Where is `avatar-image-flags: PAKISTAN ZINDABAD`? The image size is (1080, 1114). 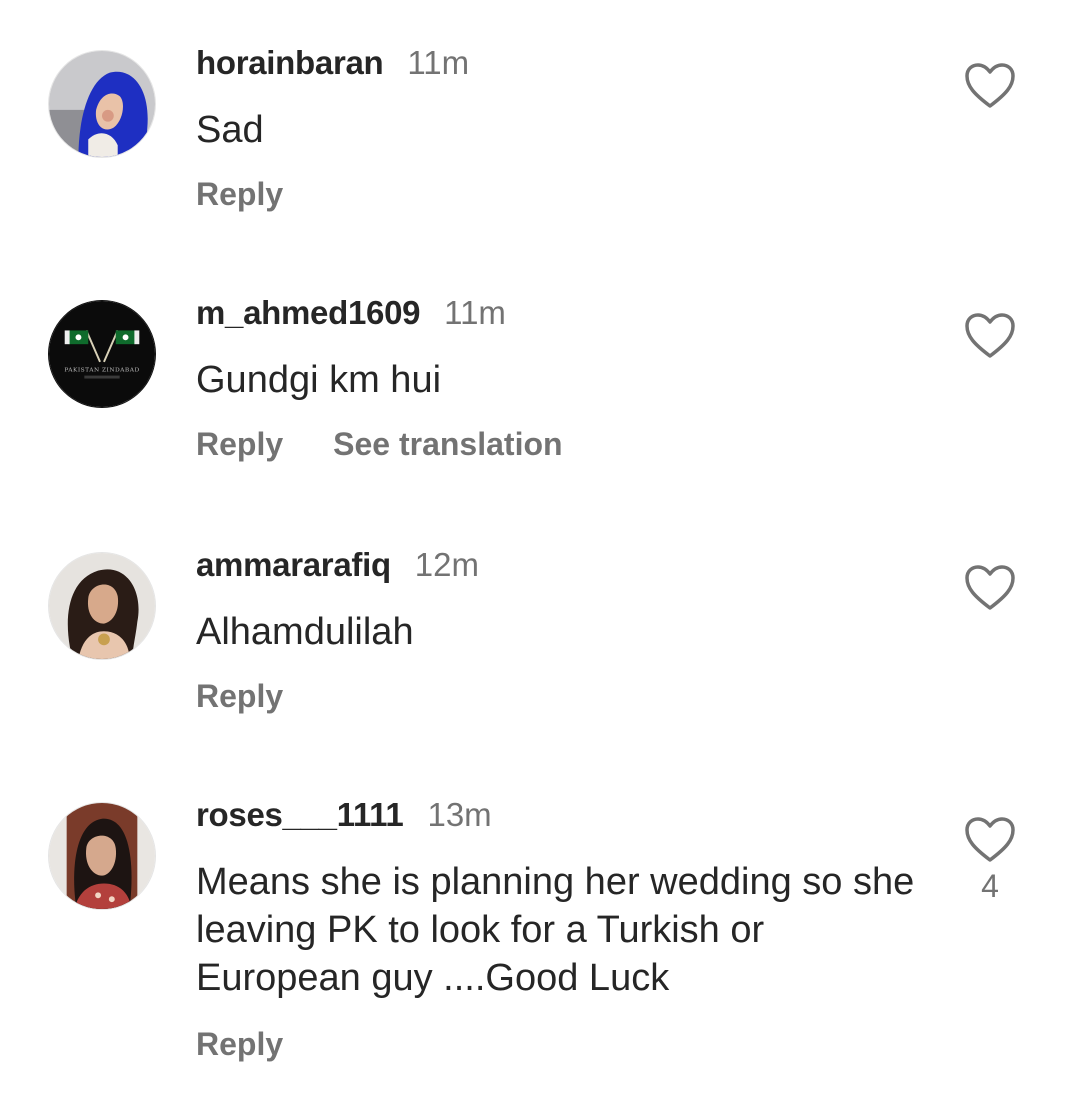
avatar-image-flags: PAKISTAN ZINDABAD is located at coordinates (102, 354).